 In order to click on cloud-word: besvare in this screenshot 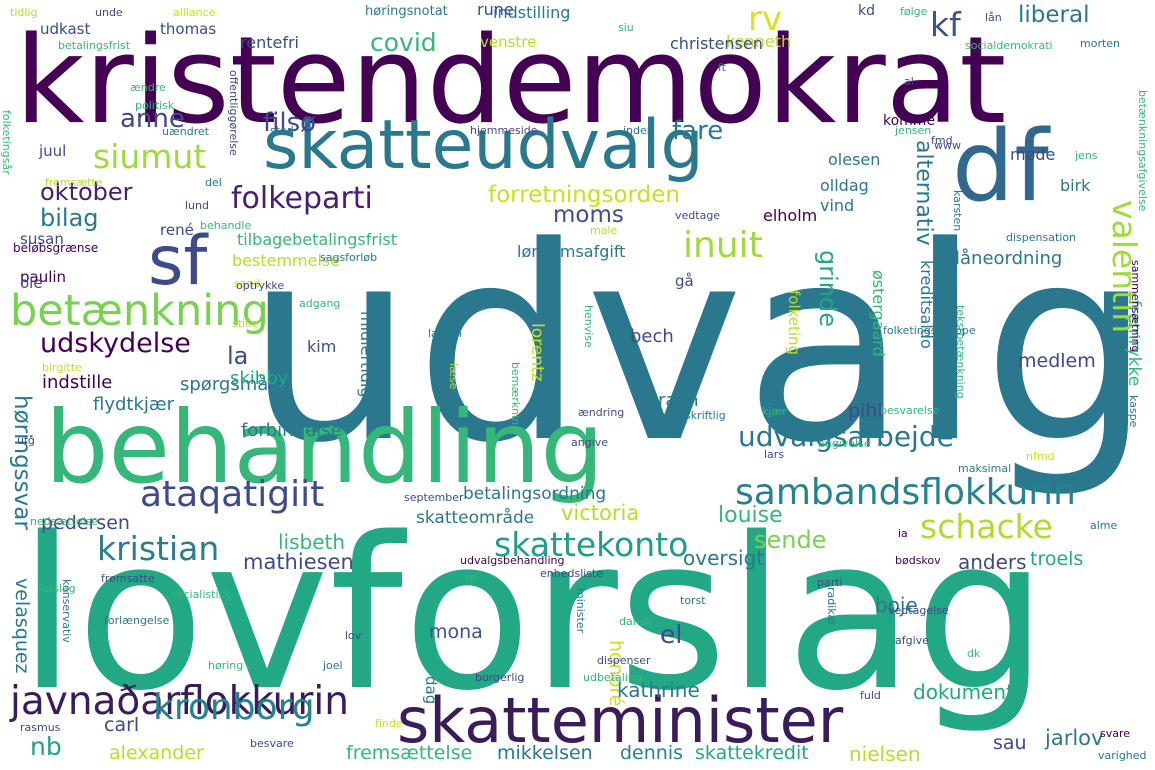, I will do `click(272, 743)`.